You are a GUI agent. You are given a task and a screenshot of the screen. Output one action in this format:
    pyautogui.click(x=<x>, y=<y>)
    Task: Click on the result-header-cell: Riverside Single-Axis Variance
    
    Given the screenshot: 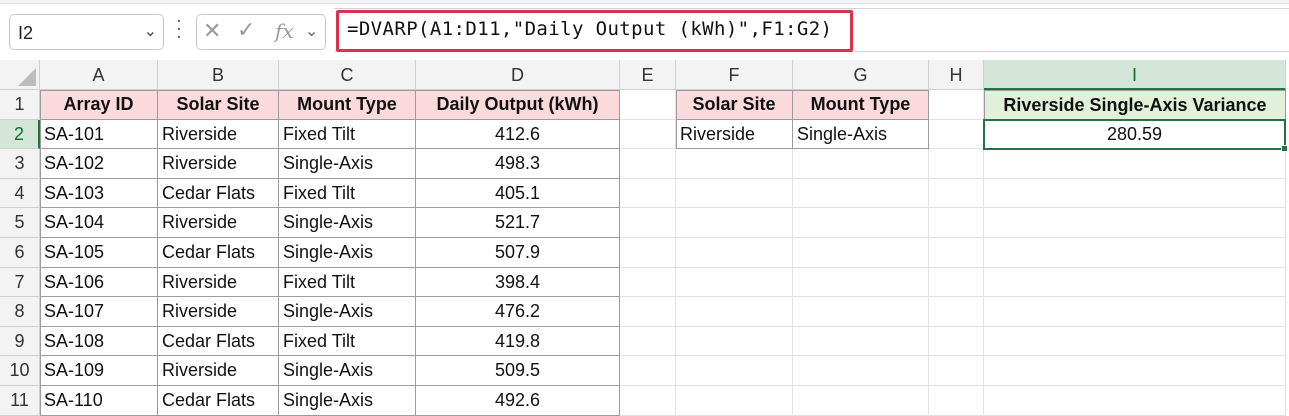 What is the action you would take?
    pyautogui.click(x=1135, y=105)
    